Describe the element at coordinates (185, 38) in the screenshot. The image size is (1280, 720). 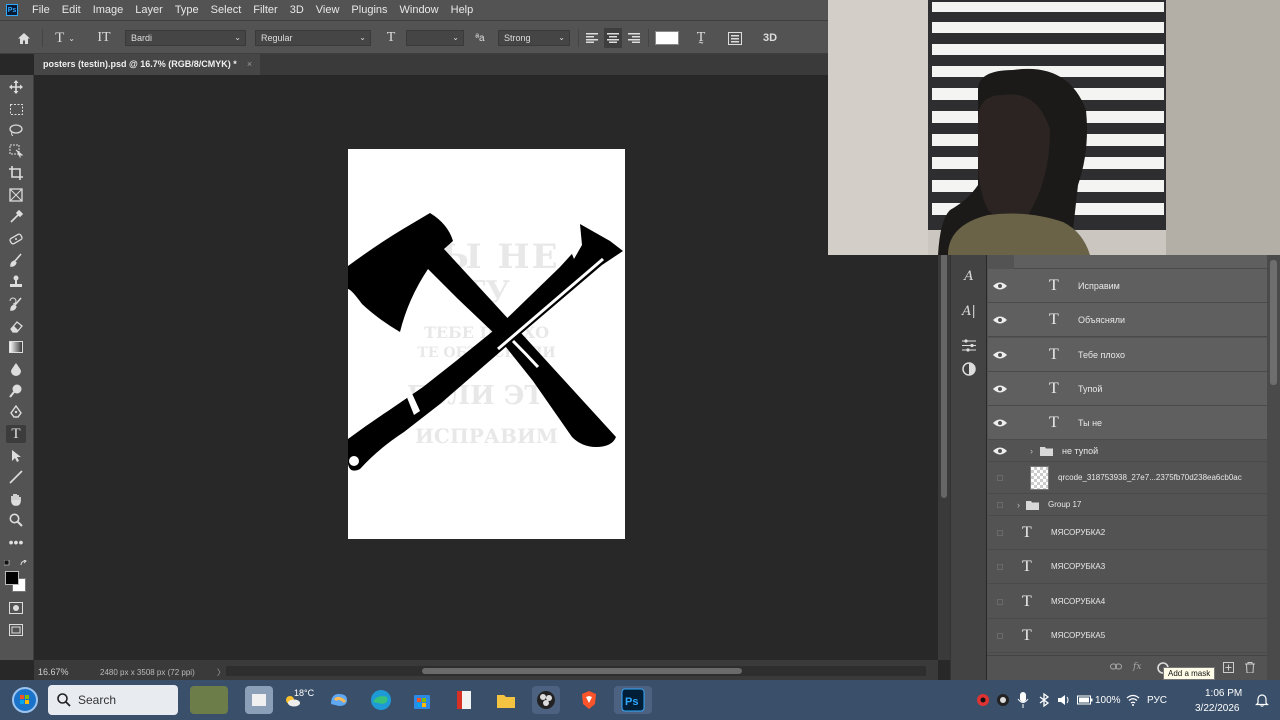
I see `font-family-select: Bardi ⌄` at that location.